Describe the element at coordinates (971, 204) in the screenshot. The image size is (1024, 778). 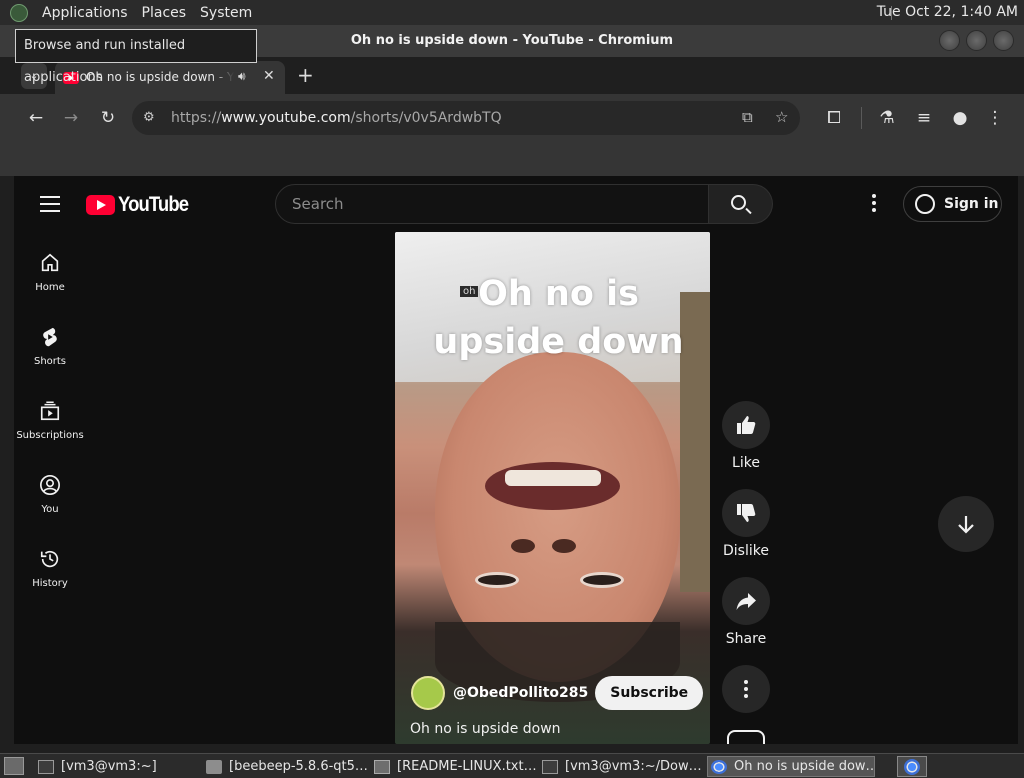
I see `sign-in-label: Sign in` at that location.